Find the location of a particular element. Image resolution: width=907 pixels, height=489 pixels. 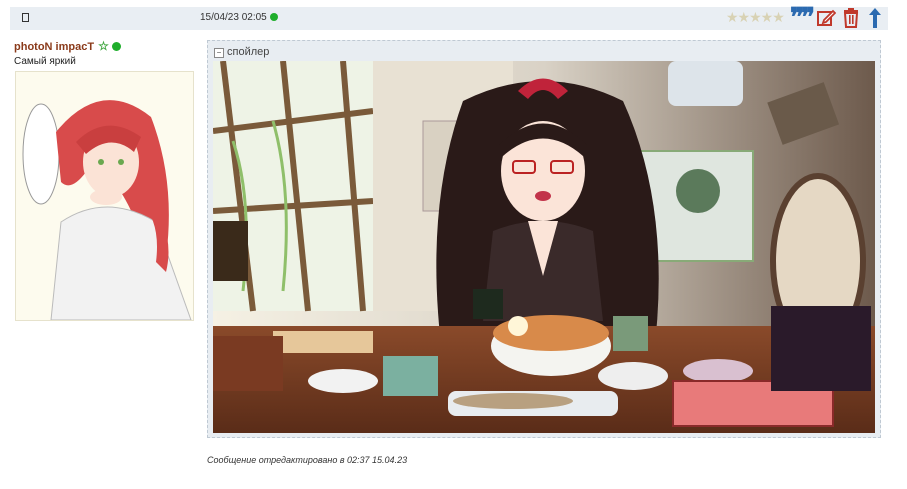

edit-button is located at coordinates (826, 18).